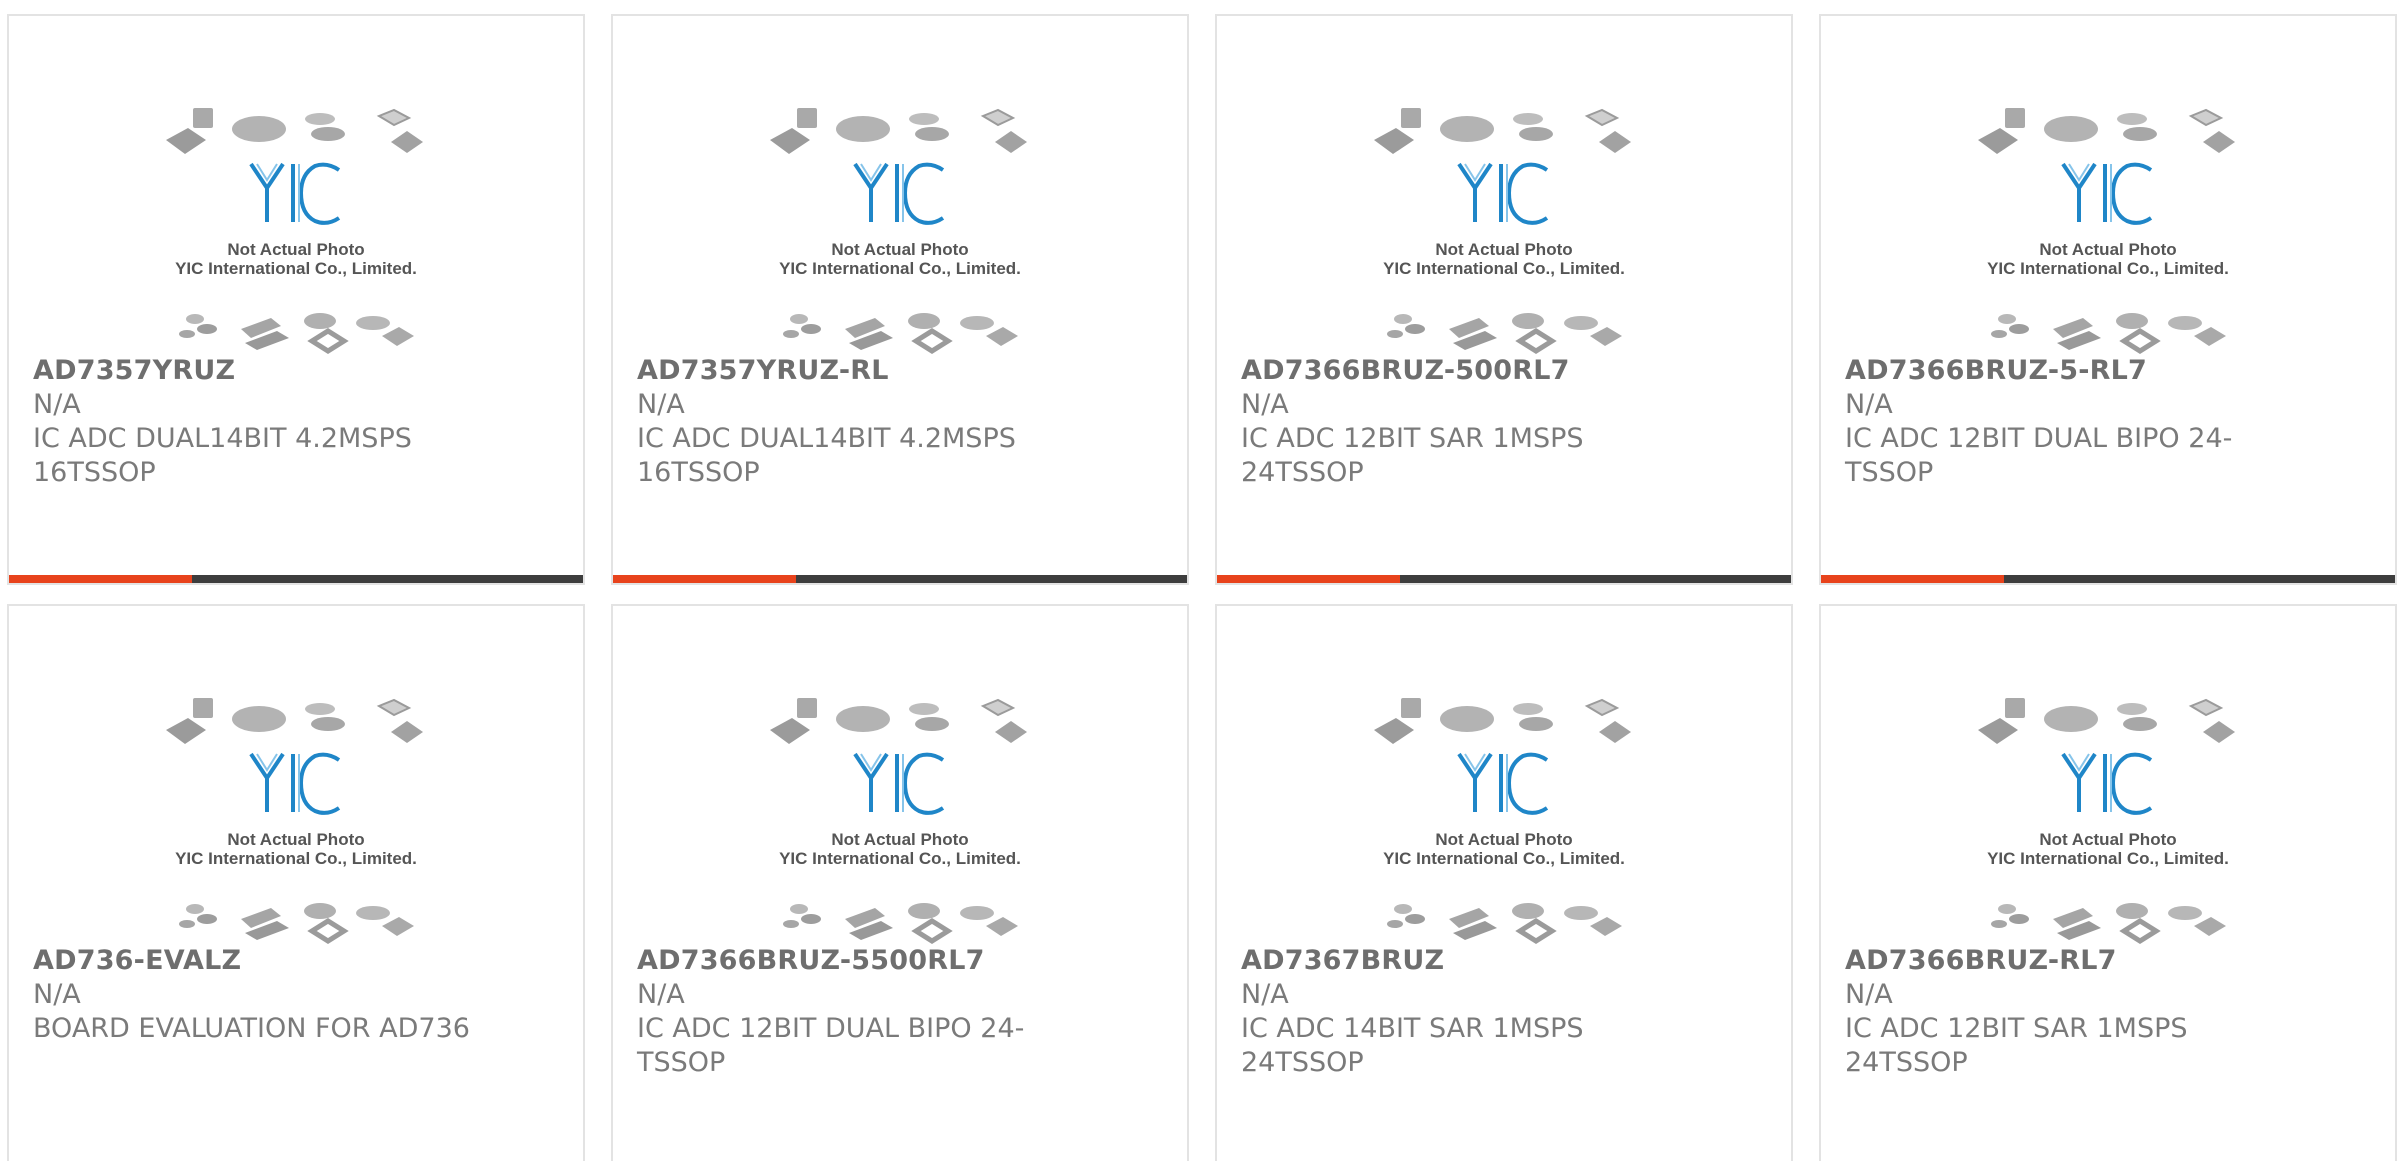 This screenshot has width=2407, height=1161. Describe the element at coordinates (897, 961) in the screenshot. I see `part-number-link: AD7366BRUZ-5500RL7` at that location.